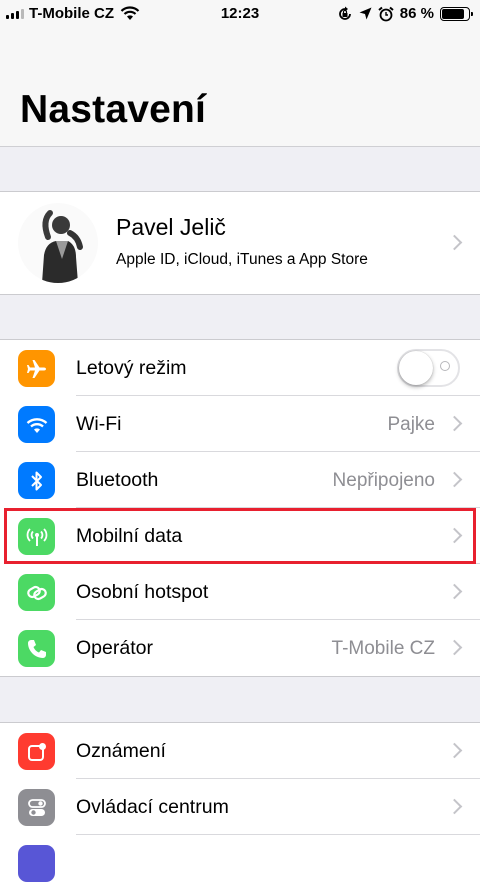  Describe the element at coordinates (411, 424) in the screenshot. I see `row-value: Pajke` at that location.